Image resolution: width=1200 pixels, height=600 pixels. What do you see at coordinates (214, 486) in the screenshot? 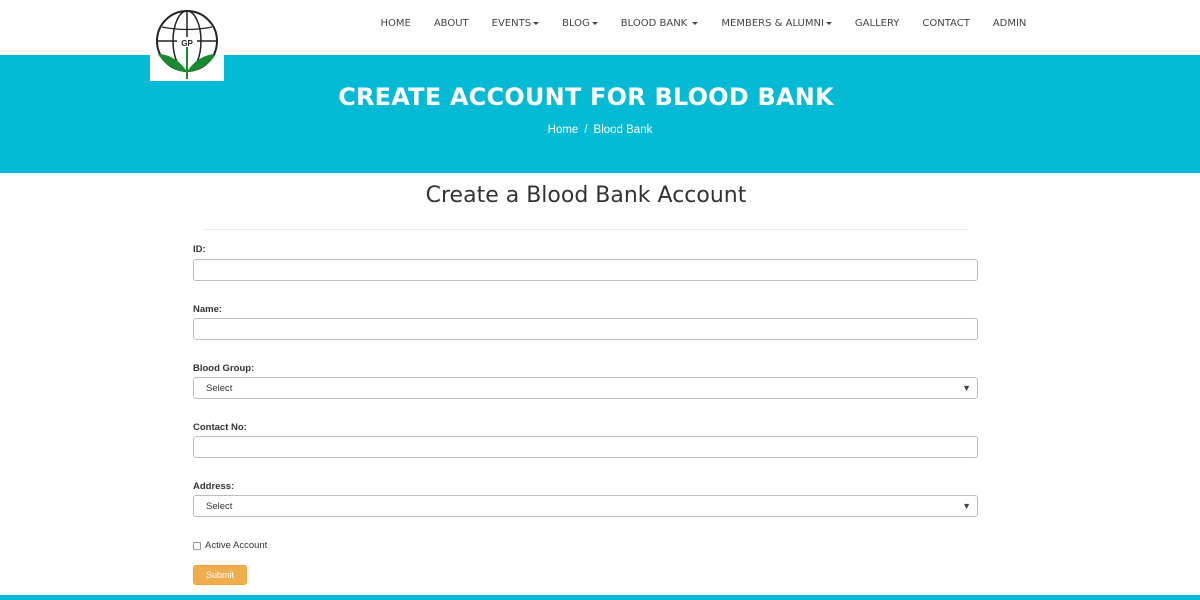
I see `address-label: Address:` at bounding box center [214, 486].